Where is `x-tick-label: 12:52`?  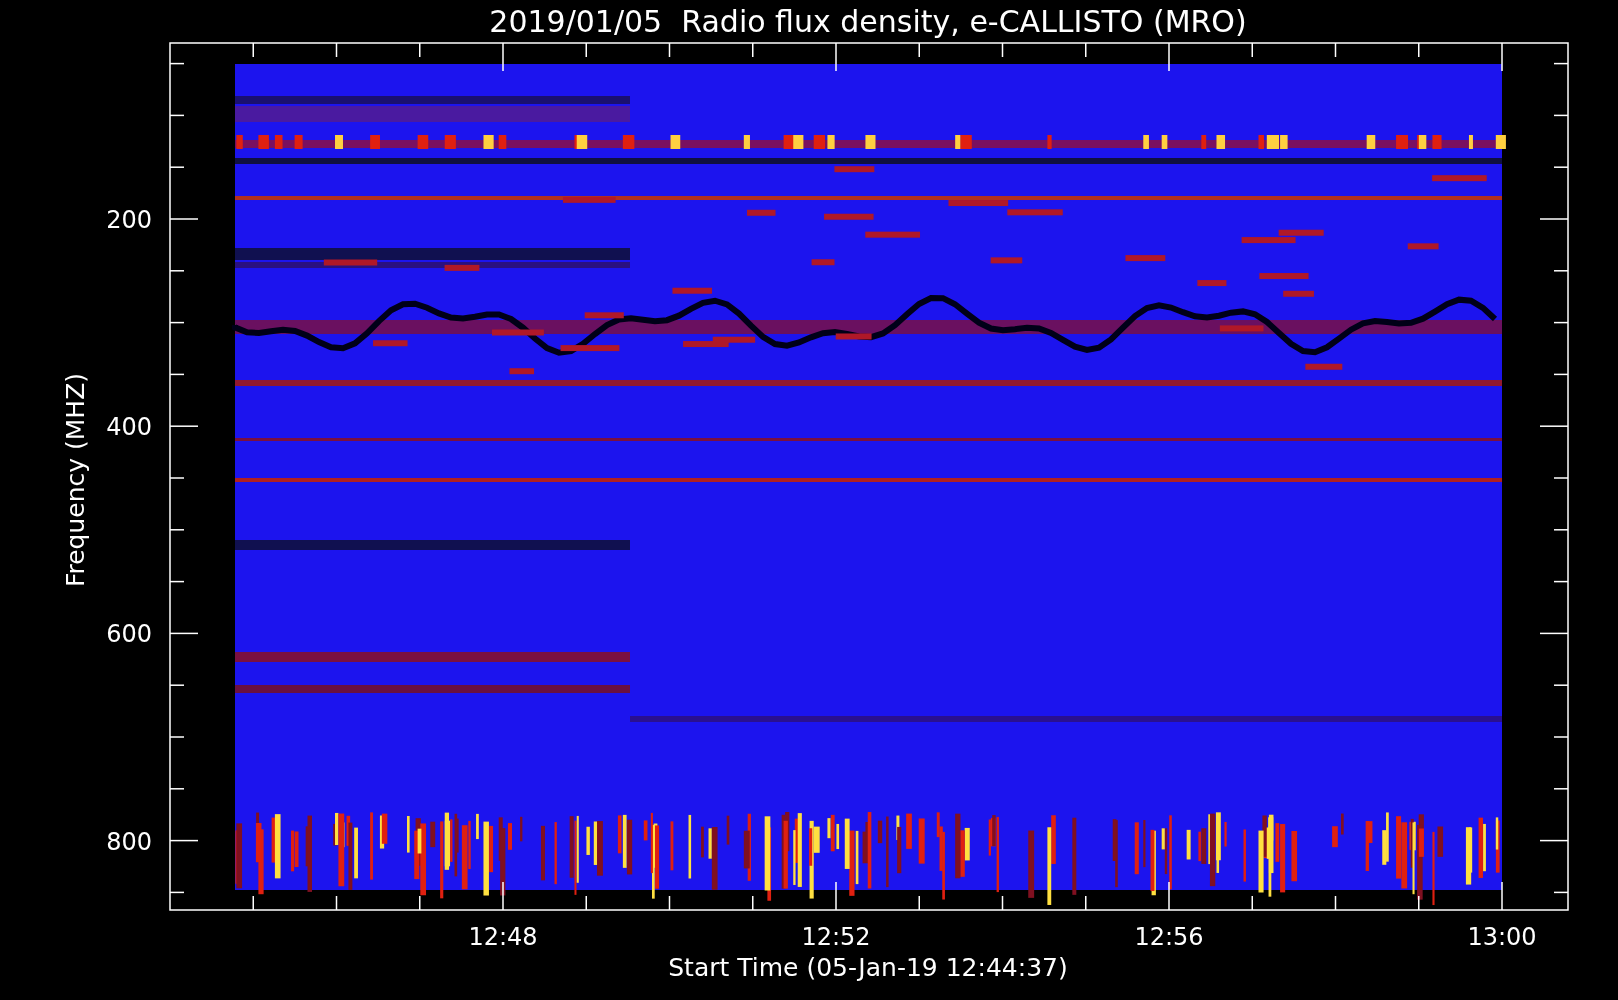
x-tick-label: 12:52 is located at coordinates (836, 937).